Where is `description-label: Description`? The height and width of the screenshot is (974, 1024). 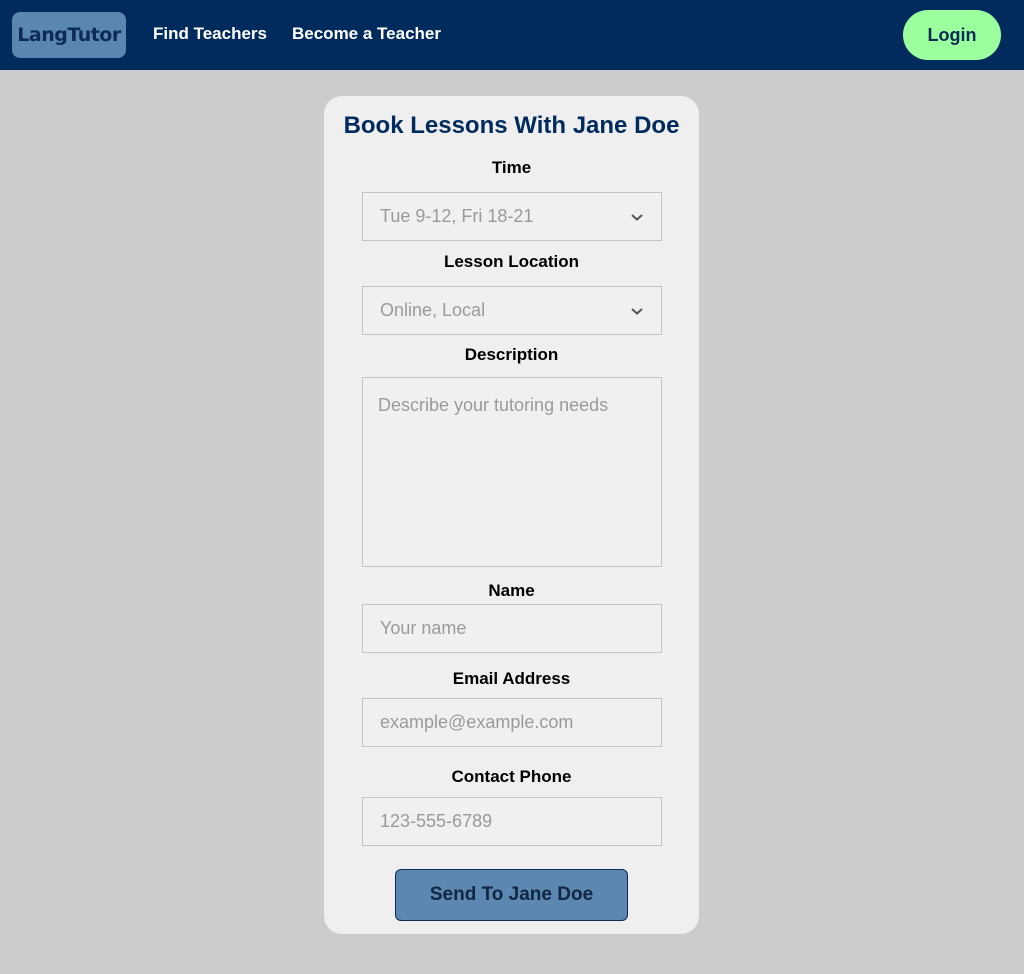 description-label: Description is located at coordinates (511, 354).